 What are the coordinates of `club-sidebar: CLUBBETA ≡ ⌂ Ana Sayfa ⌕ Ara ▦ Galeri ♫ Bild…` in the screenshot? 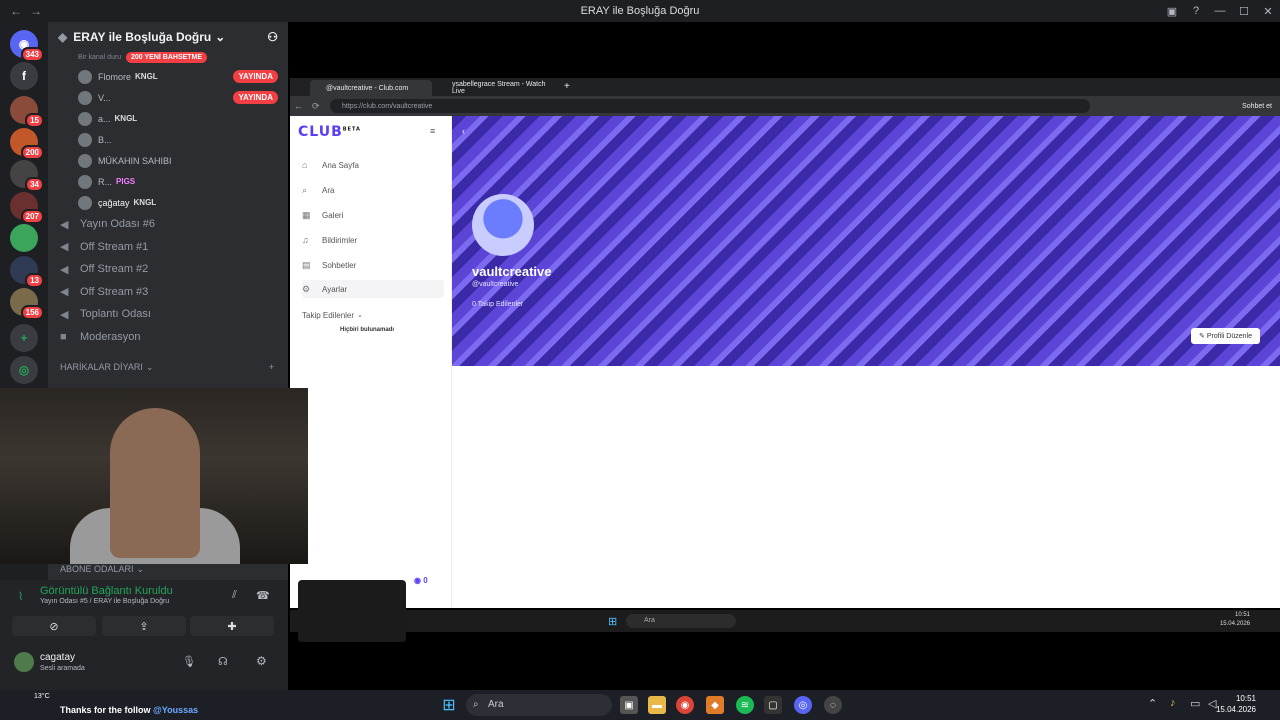 It's located at (371, 362).